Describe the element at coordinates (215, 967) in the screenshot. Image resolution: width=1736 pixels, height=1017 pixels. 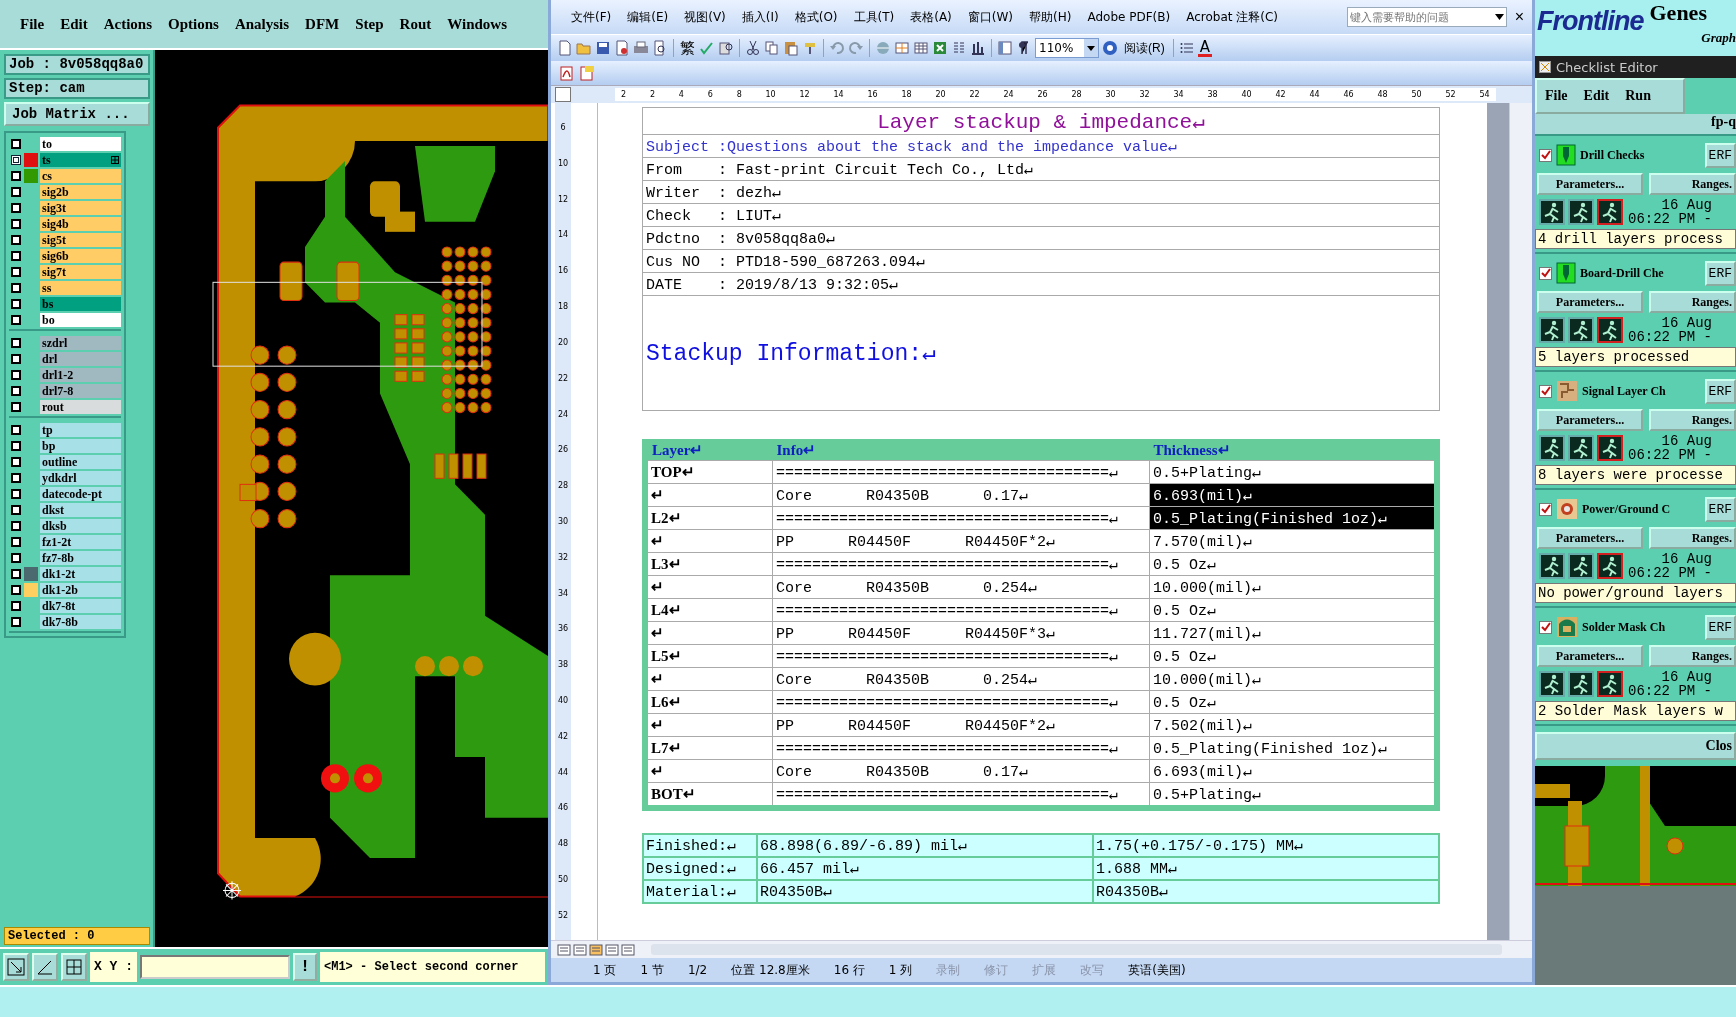
I see `coordinate-field` at that location.